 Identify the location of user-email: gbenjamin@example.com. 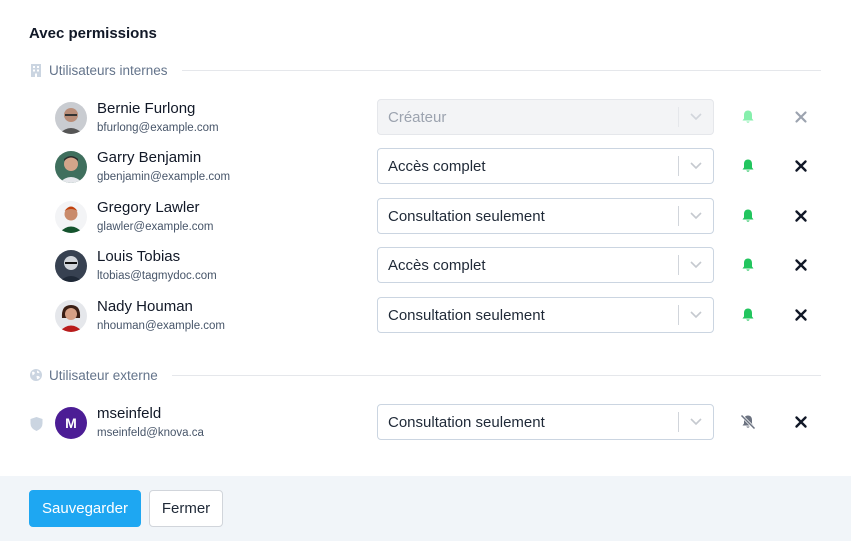
(164, 177).